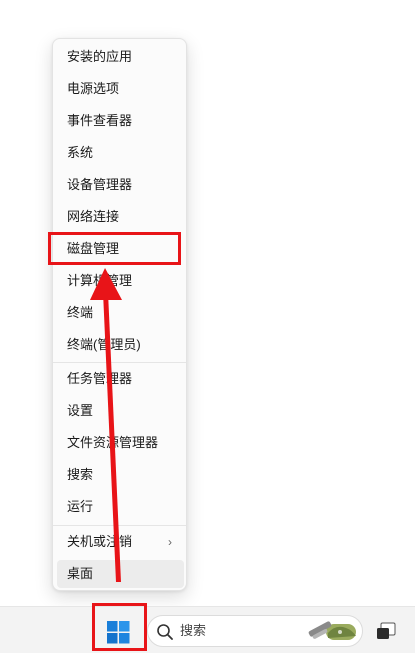  What do you see at coordinates (165, 632) in the screenshot?
I see `search-icon` at bounding box center [165, 632].